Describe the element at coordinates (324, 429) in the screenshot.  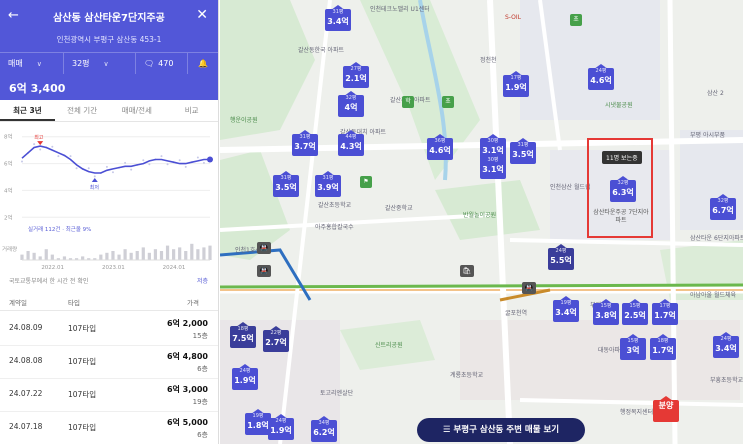
I see `price-marker: 34평 6.2억` at that location.